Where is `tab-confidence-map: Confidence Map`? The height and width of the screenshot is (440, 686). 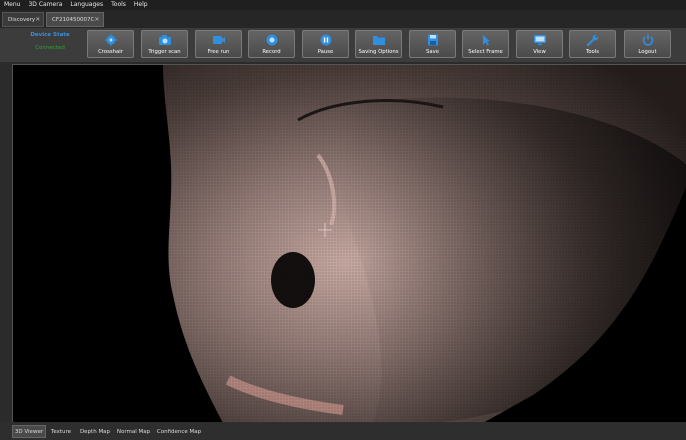
tab-confidence-map: Confidence Map is located at coordinates (179, 431).